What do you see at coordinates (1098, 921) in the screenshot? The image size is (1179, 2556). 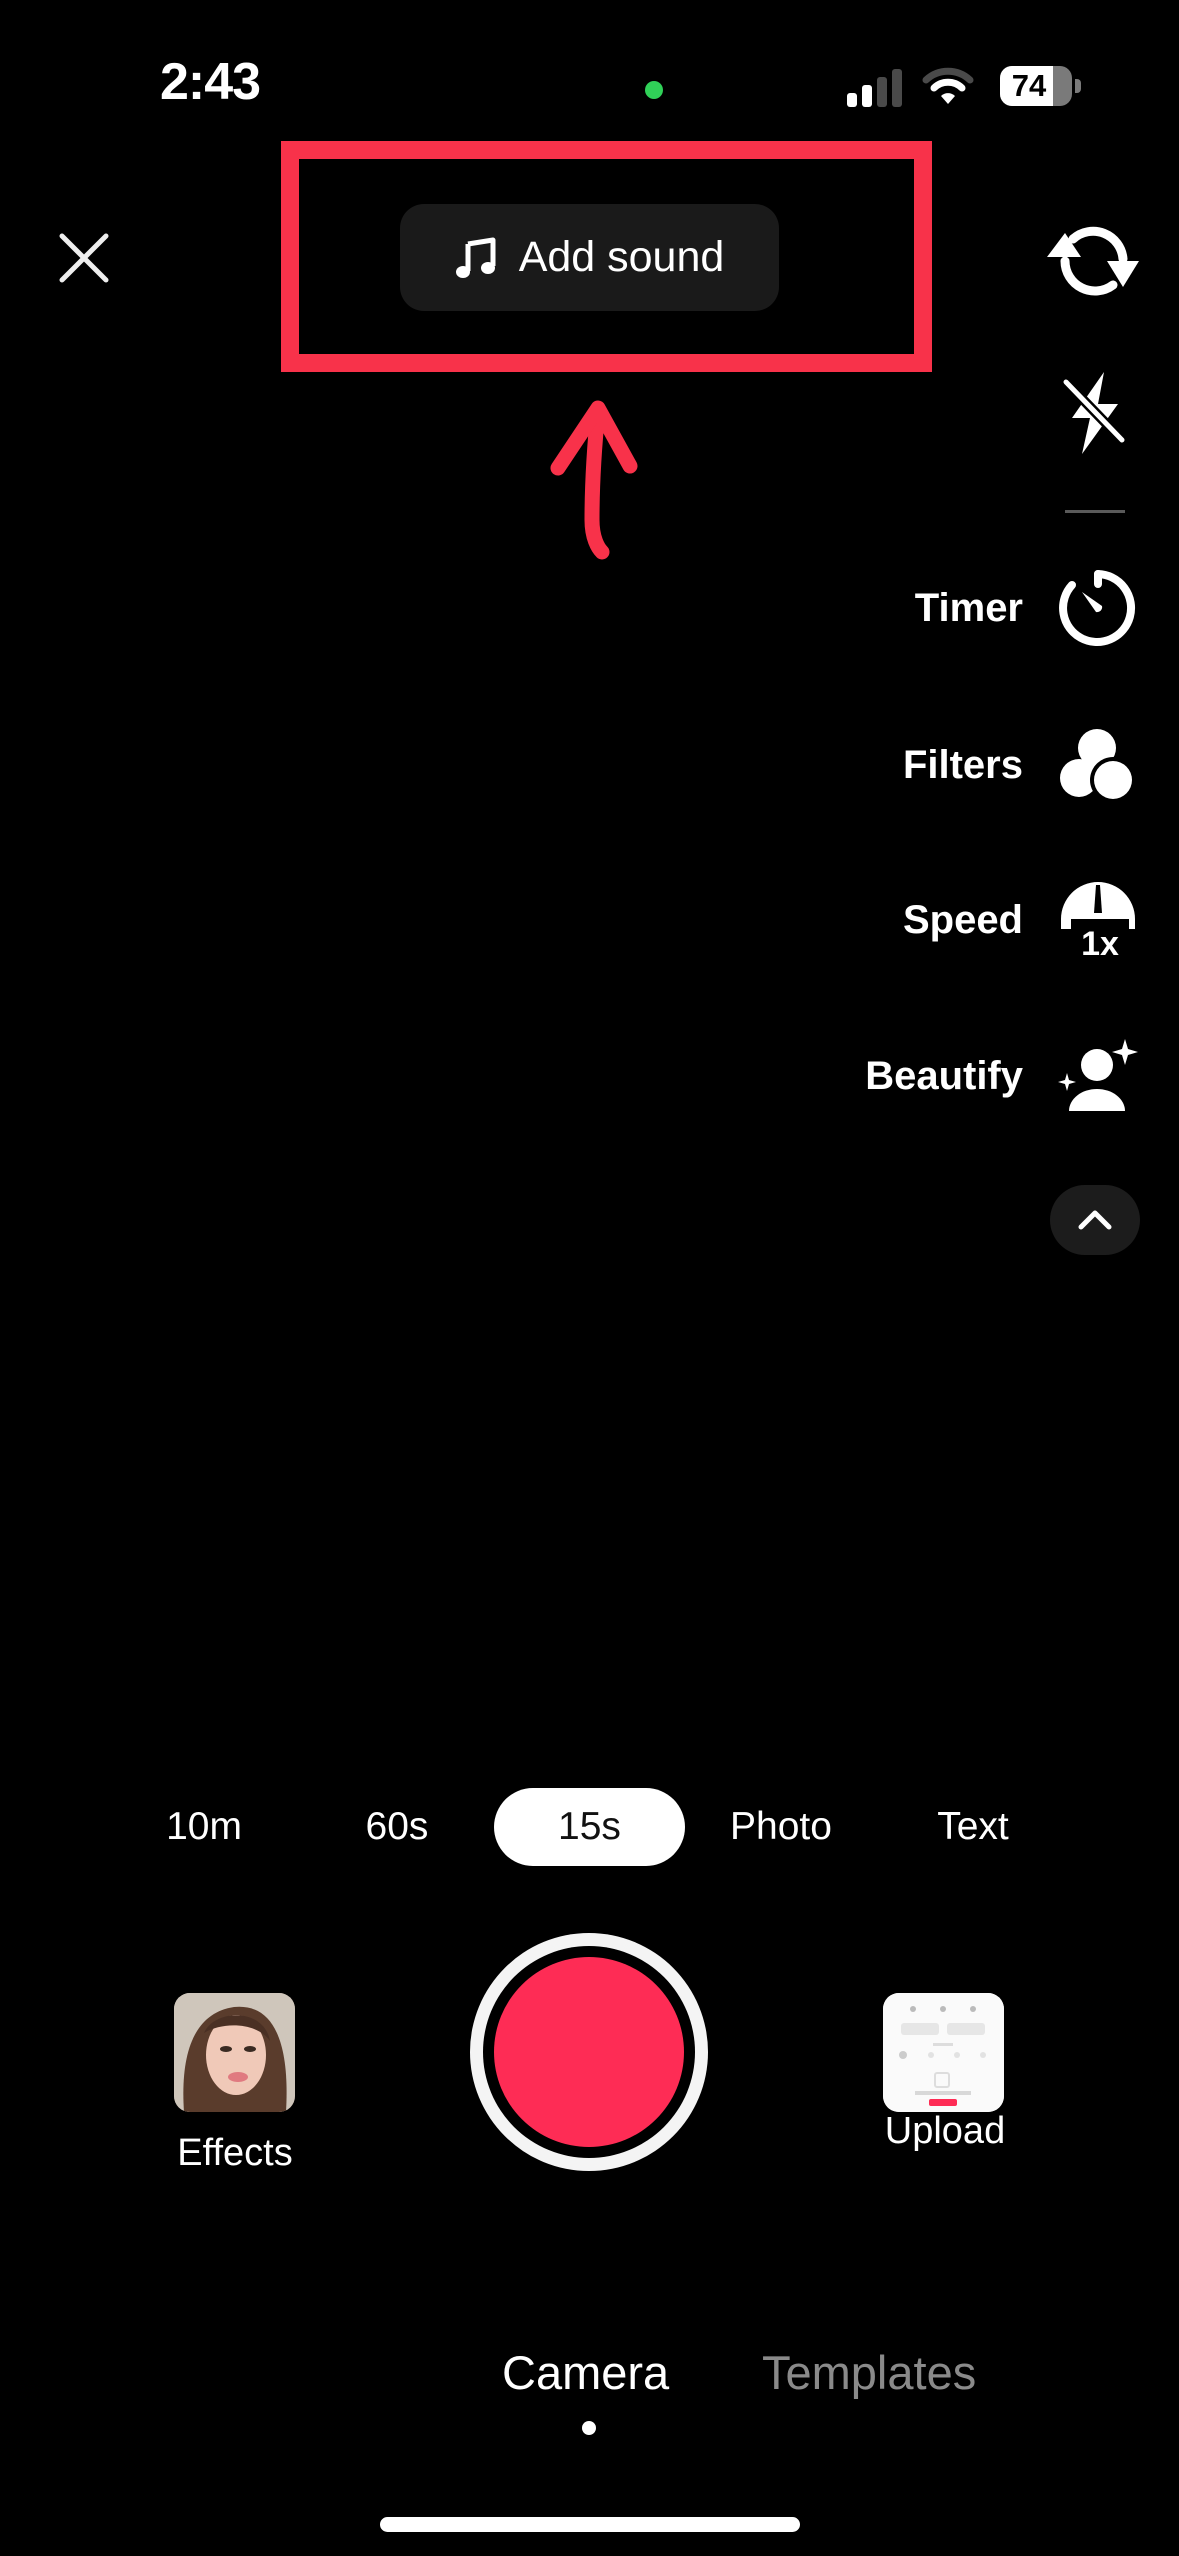 I see `speed-icon: 1x` at bounding box center [1098, 921].